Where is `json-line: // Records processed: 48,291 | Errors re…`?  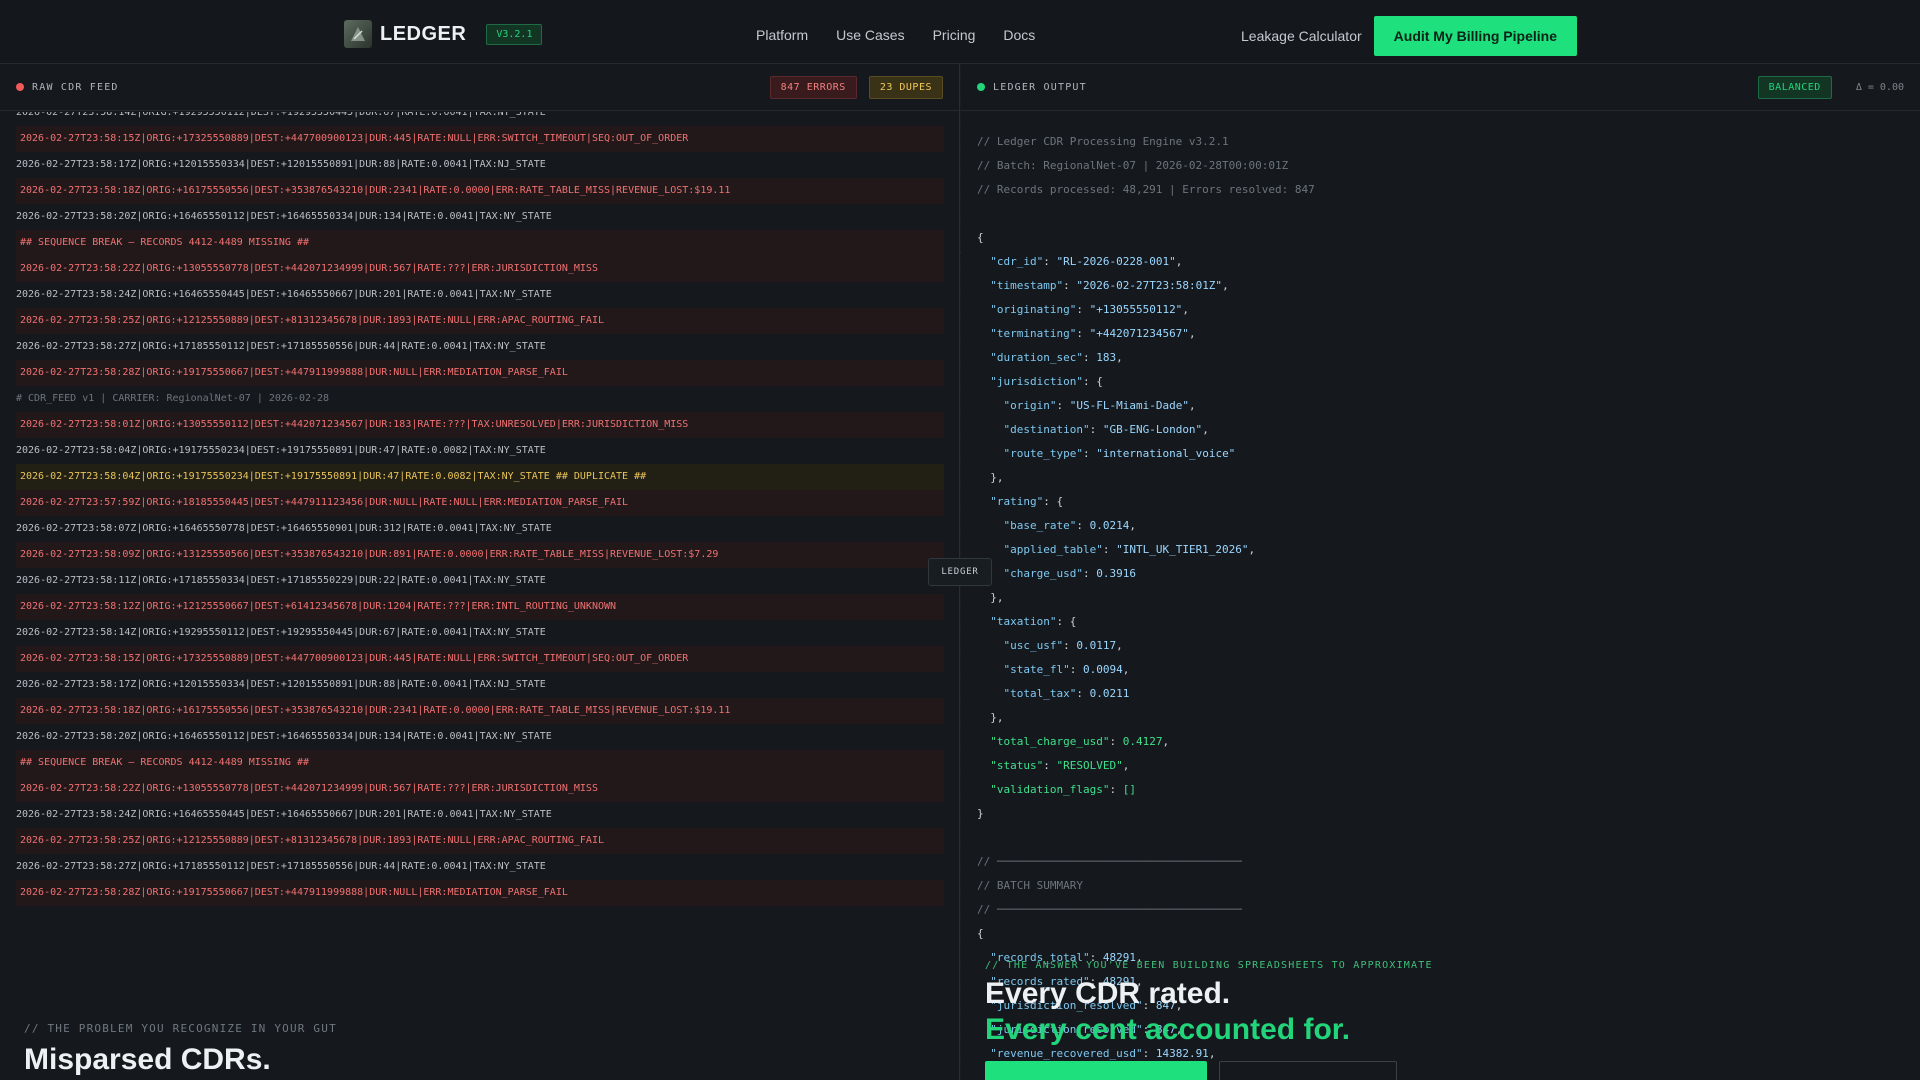 json-line: // Records processed: 48,291 | Errors re… is located at coordinates (1146, 189).